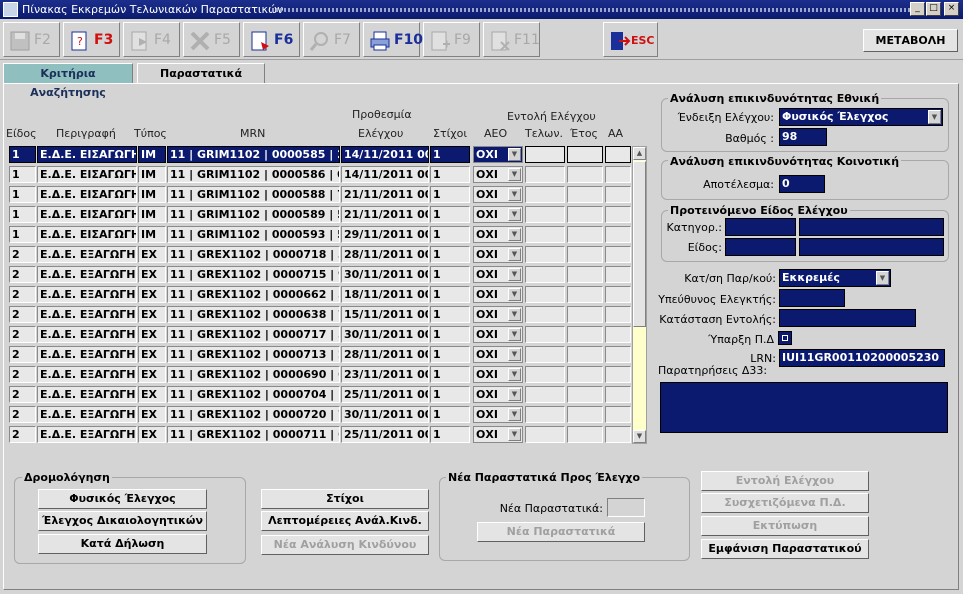  Describe the element at coordinates (385, 374) in the screenshot. I see `cell-date: 23/11/2011 00:0` at that location.